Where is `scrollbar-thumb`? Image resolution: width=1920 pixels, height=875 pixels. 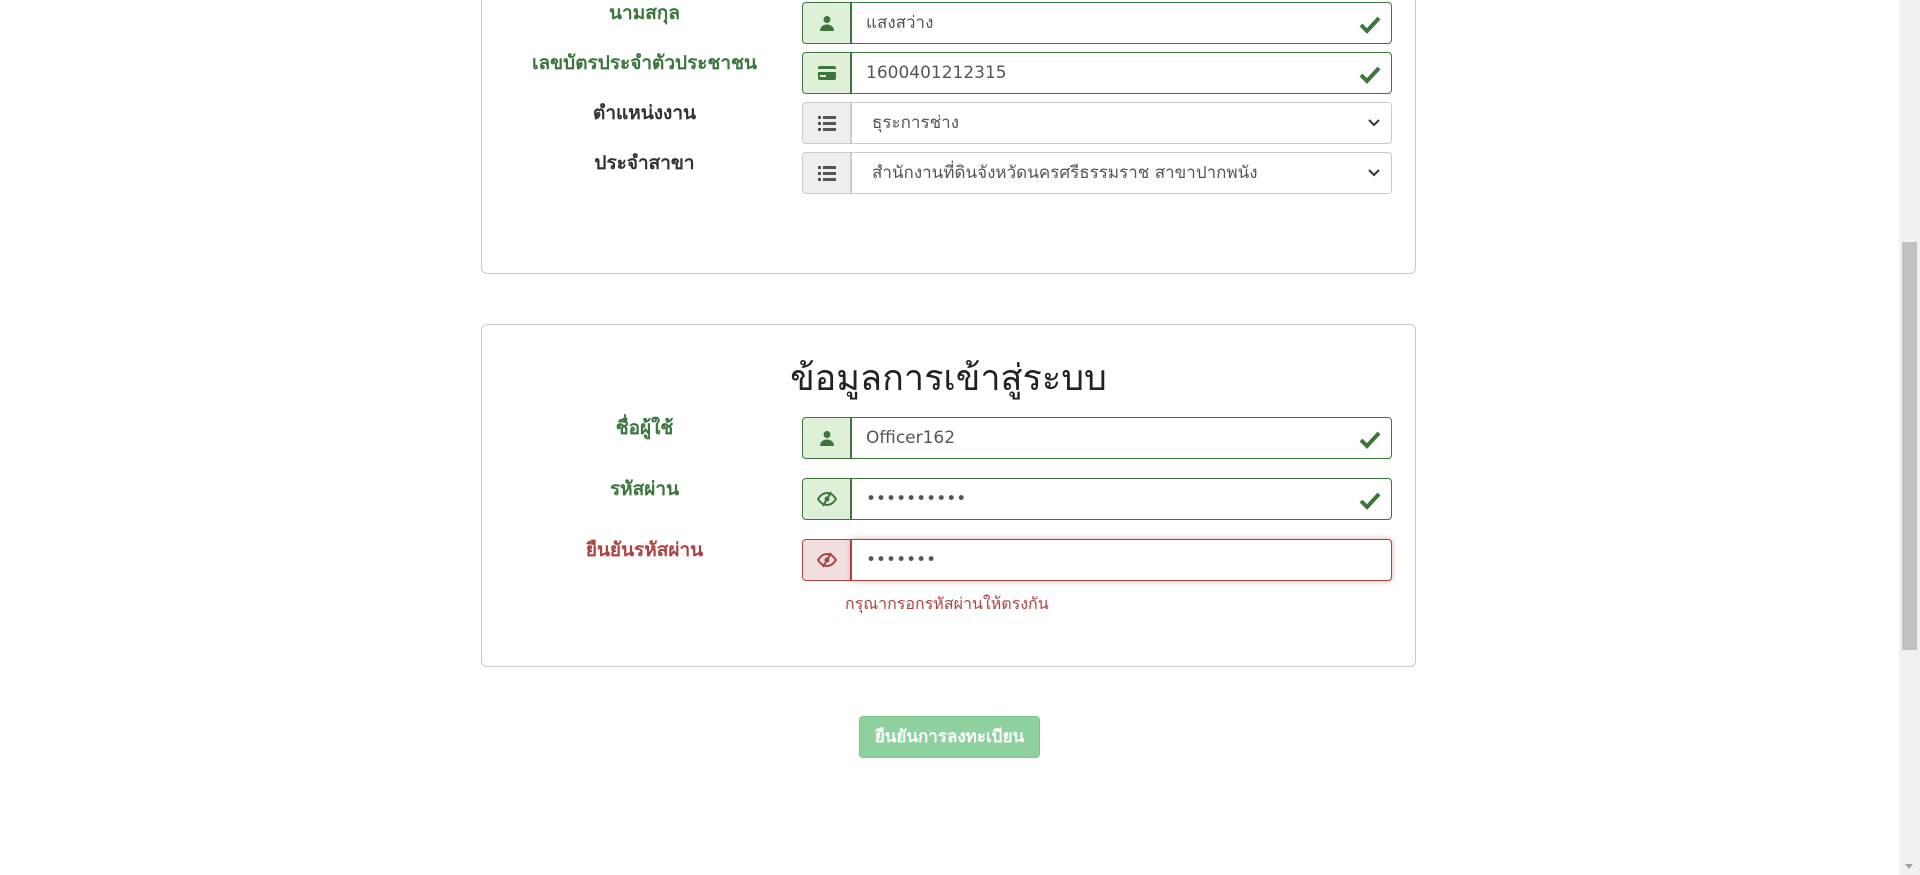
scrollbar-thumb is located at coordinates (1909, 446).